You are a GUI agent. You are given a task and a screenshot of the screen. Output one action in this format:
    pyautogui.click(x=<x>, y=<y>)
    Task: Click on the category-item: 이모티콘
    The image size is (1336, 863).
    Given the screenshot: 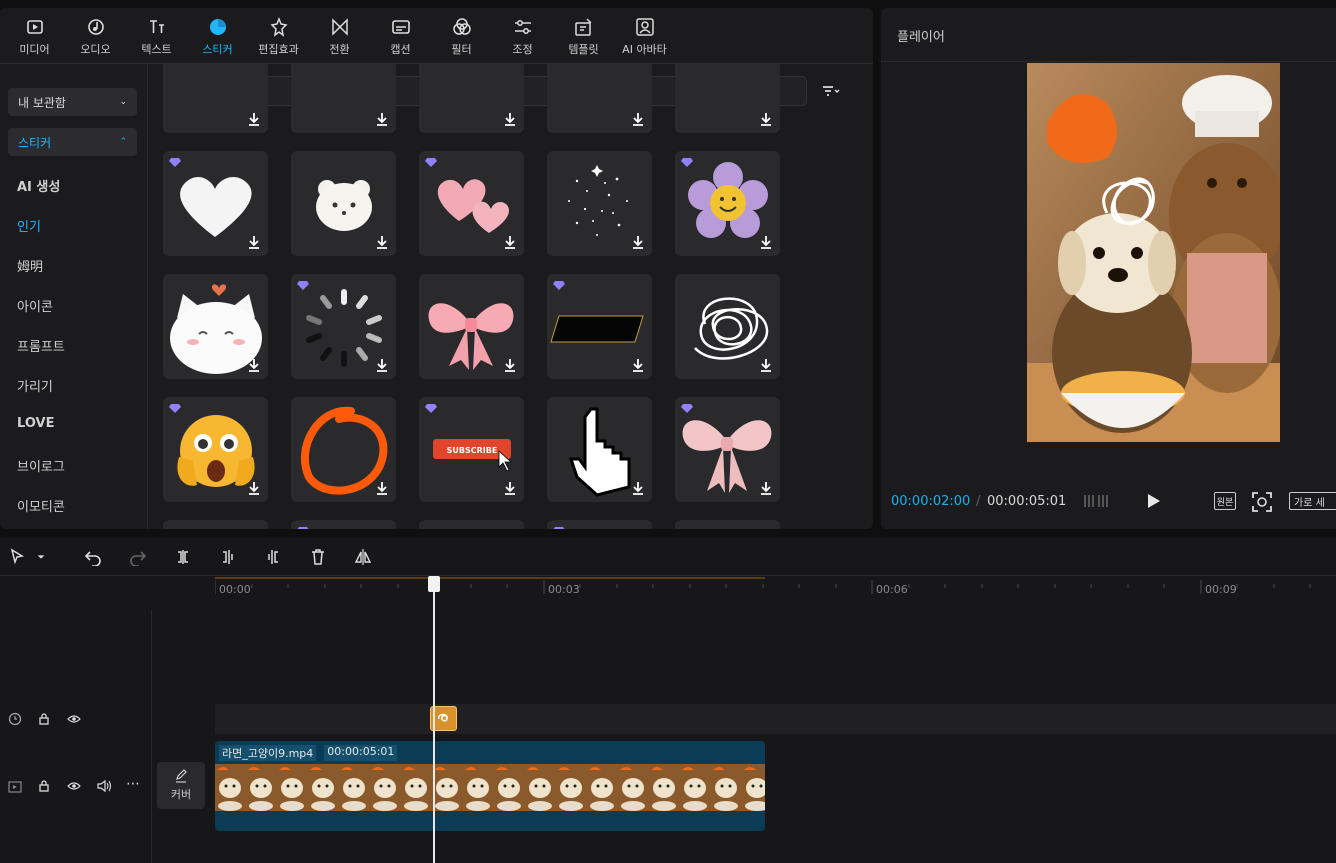 What is the action you would take?
    pyautogui.click(x=41, y=505)
    